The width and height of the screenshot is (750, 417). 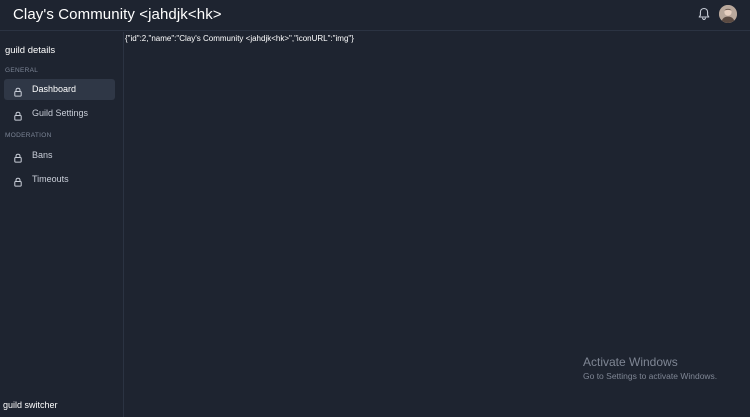 I want to click on user-avatar, so click(x=728, y=14).